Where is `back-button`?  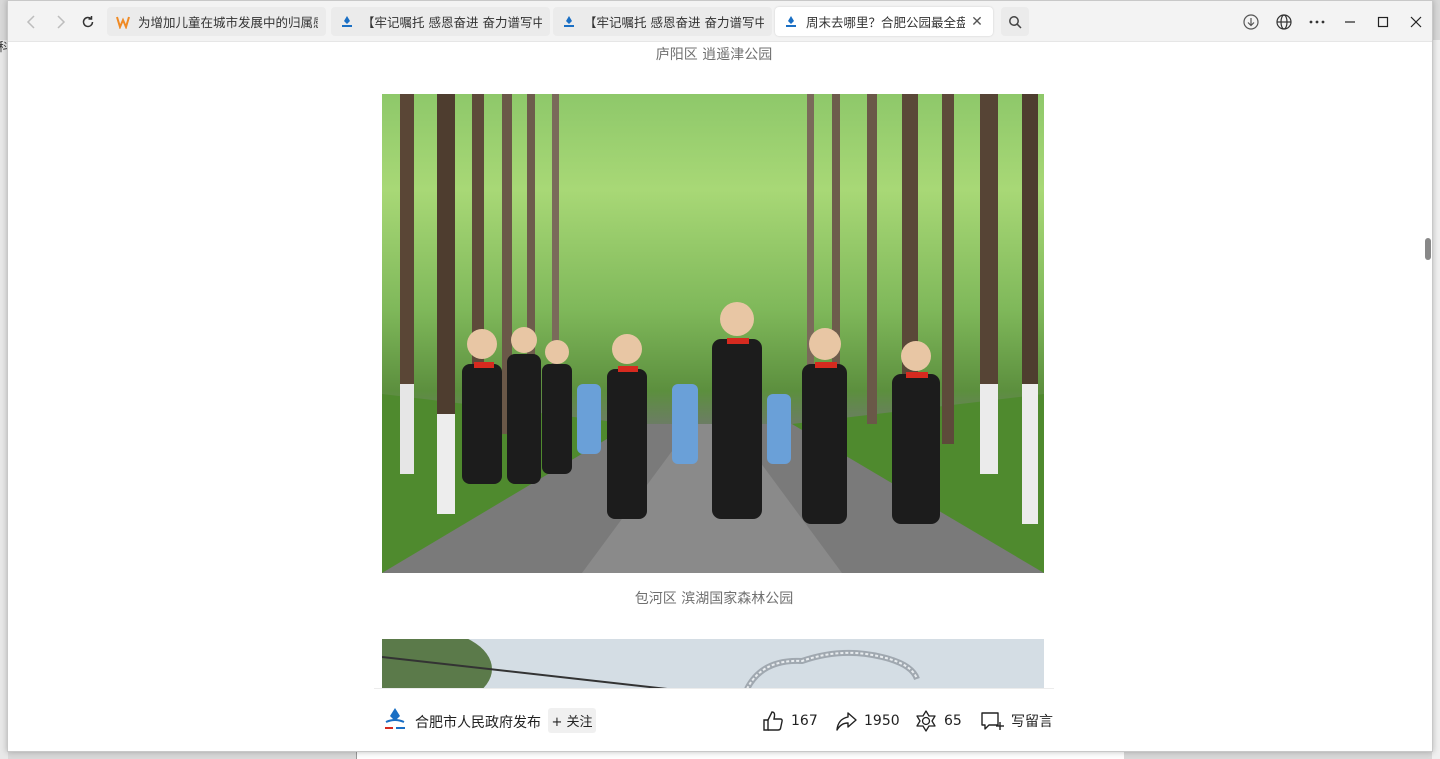
back-button is located at coordinates (31, 22).